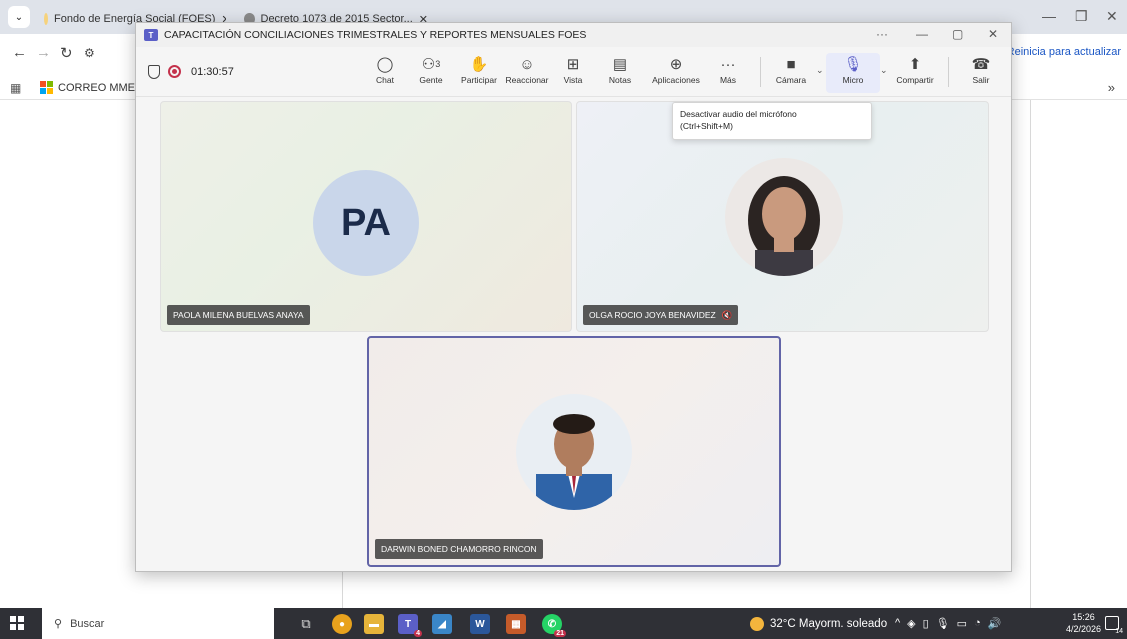 The height and width of the screenshot is (639, 1127). What do you see at coordinates (948, 72) in the screenshot?
I see `toolbar-divider` at bounding box center [948, 72].